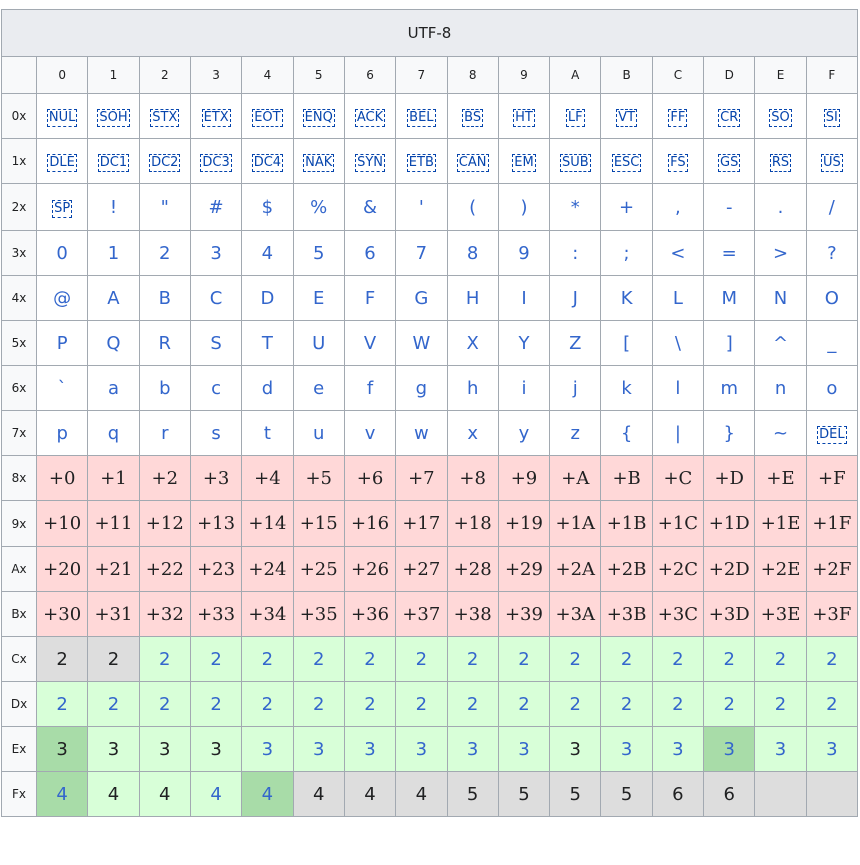 The height and width of the screenshot is (865, 860). I want to click on code-cell: ", so click(164, 207).